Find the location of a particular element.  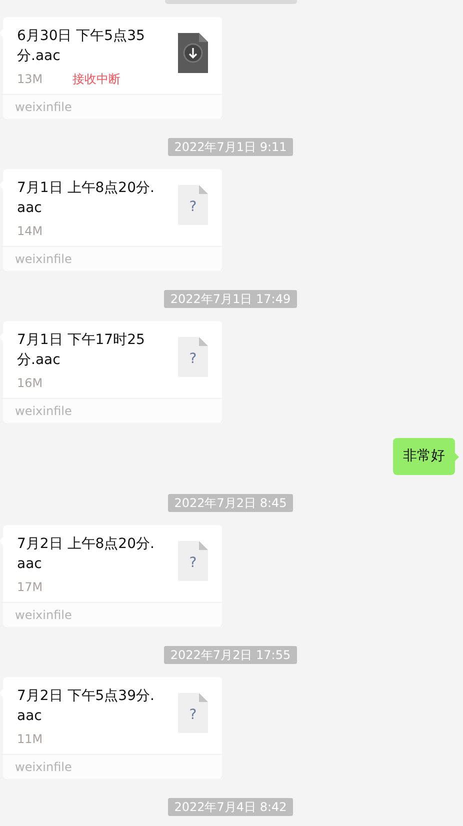

file-message-card: 7月1日 下午17时25分.aac 16M ? weixinfile is located at coordinates (112, 372).